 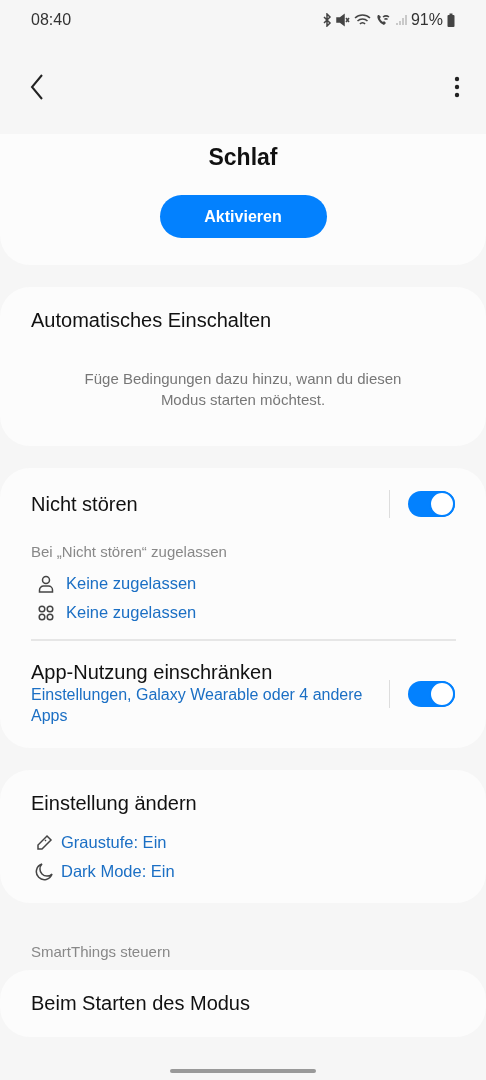 I want to click on setting-link: Dark Mode: Ein, so click(x=118, y=871).